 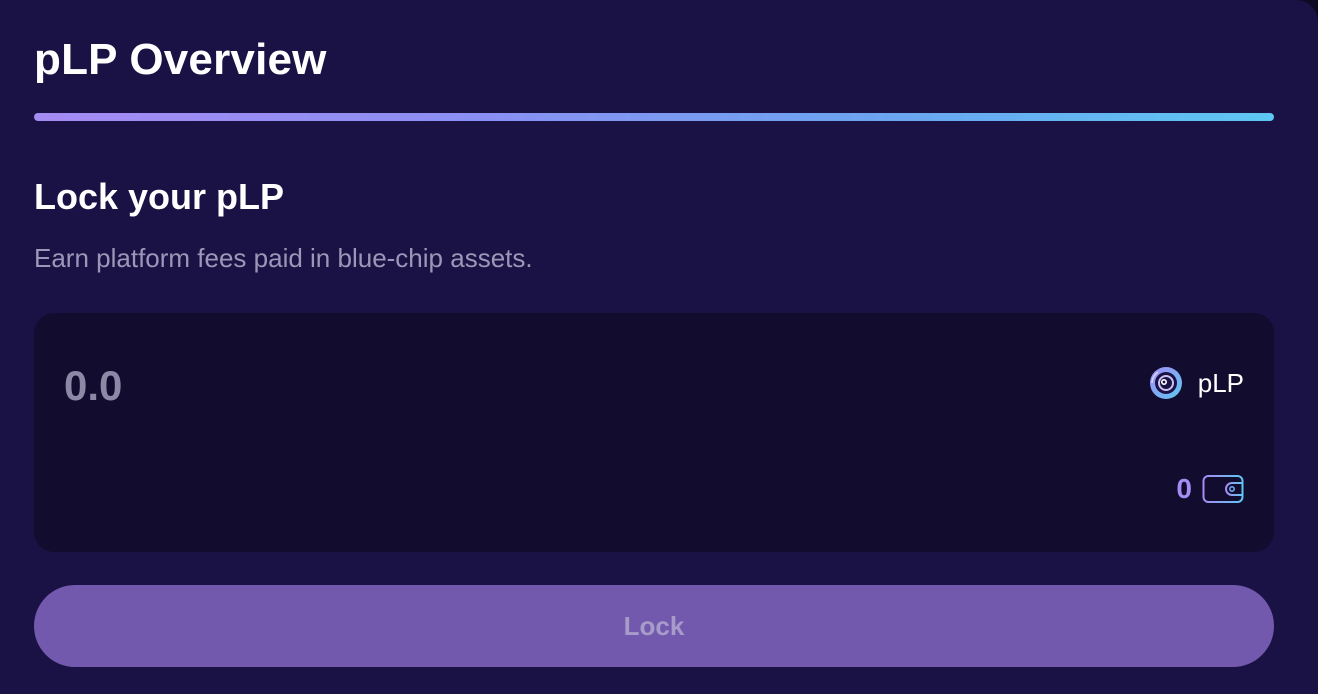 What do you see at coordinates (180, 59) in the screenshot?
I see `page-title: pLP Overview` at bounding box center [180, 59].